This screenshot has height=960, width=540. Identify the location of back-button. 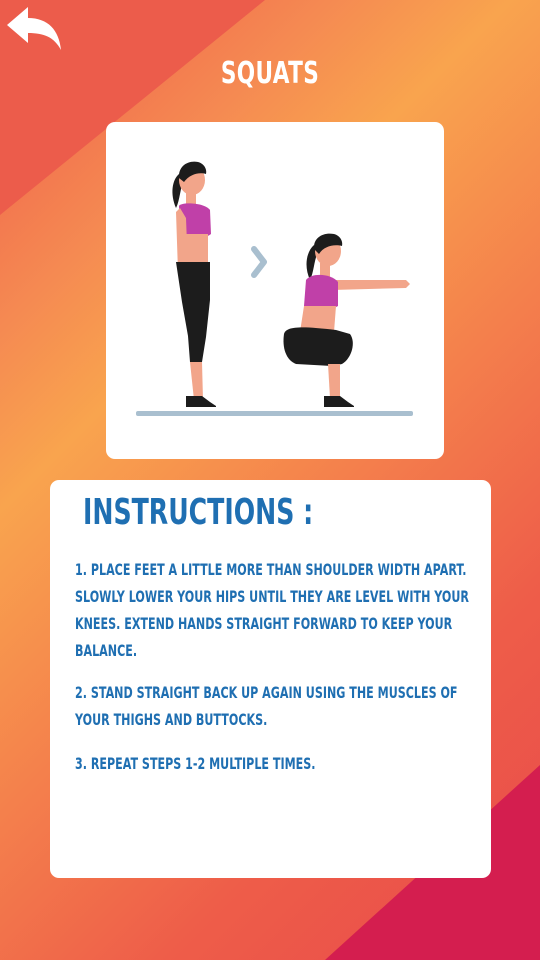
(35, 29).